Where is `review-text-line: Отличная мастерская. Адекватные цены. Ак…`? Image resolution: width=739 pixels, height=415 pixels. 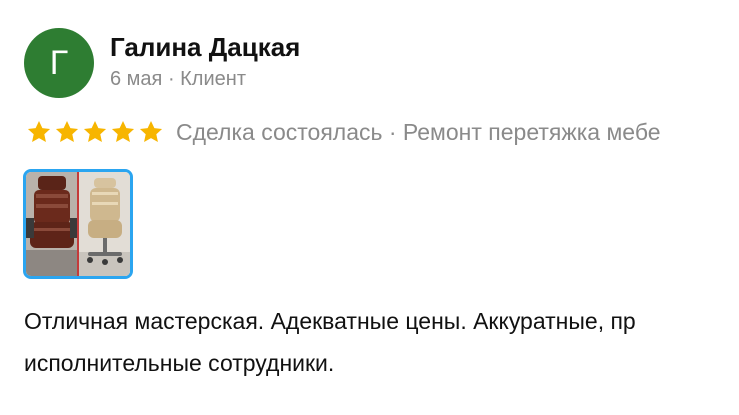 review-text-line: Отличная мастерская. Адекватные цены. Ак… is located at coordinates (330, 321).